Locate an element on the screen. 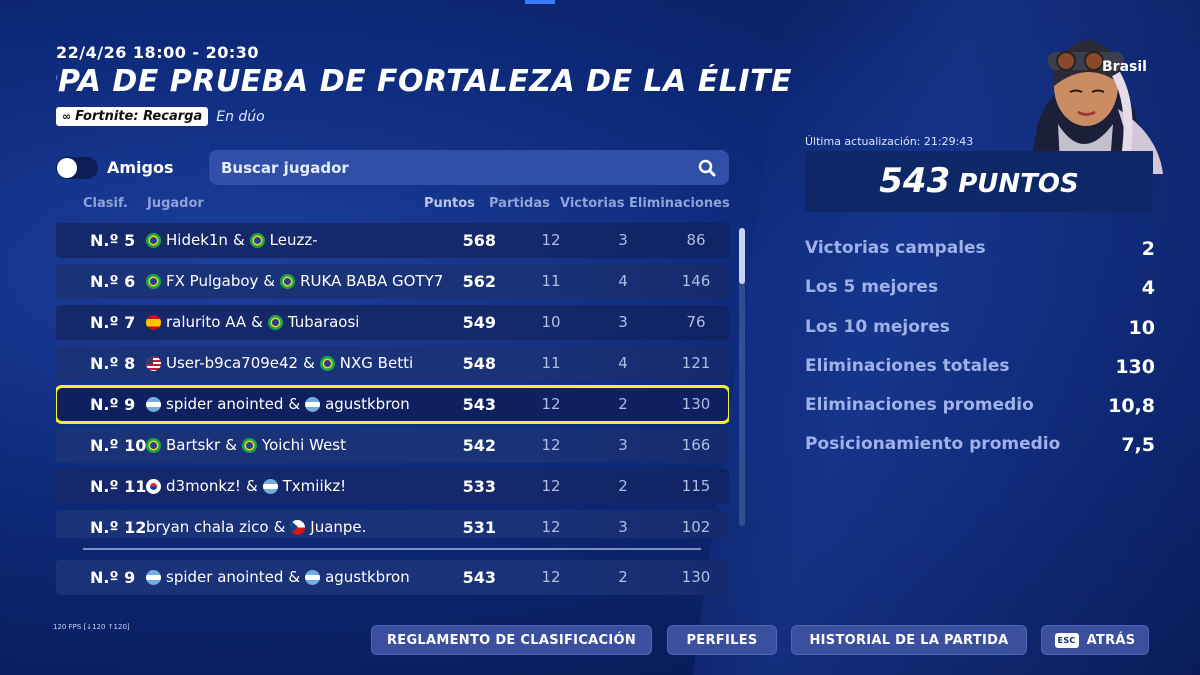 This screenshot has height=675, width=1200. table-row: N.º 12 bryan chala zico & Juanpe. 531 12 3 102 is located at coordinates (392, 524).